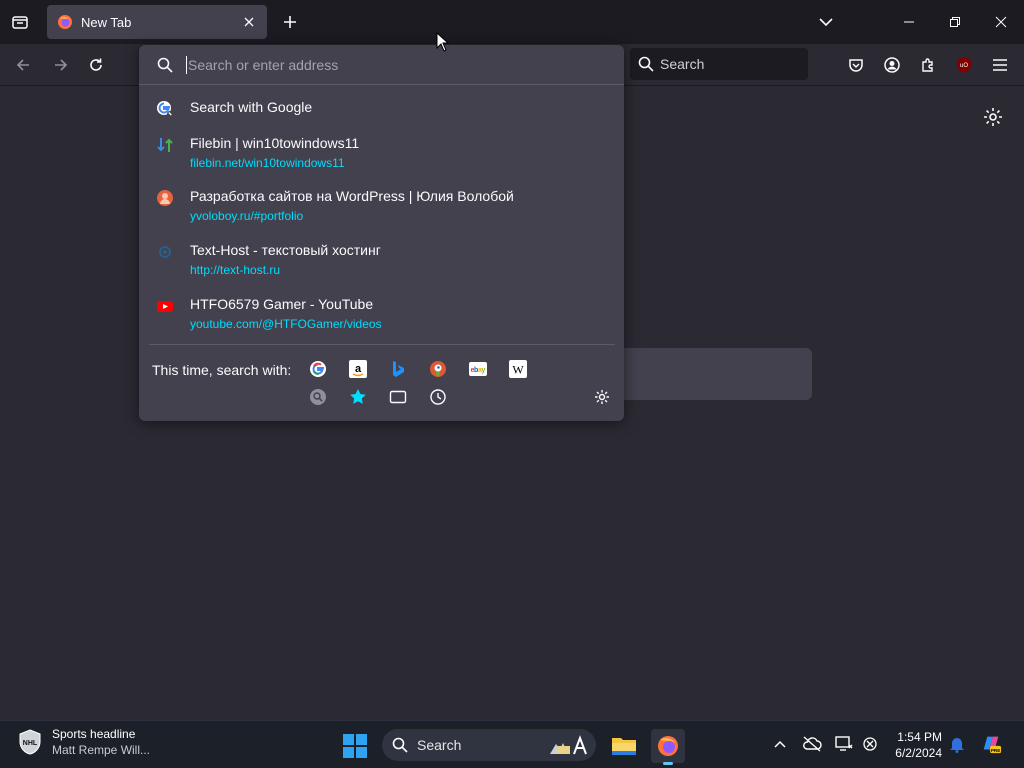 This screenshot has width=1024, height=768. Describe the element at coordinates (995, 750) in the screenshot. I see `svg-text: PRE` at that location.